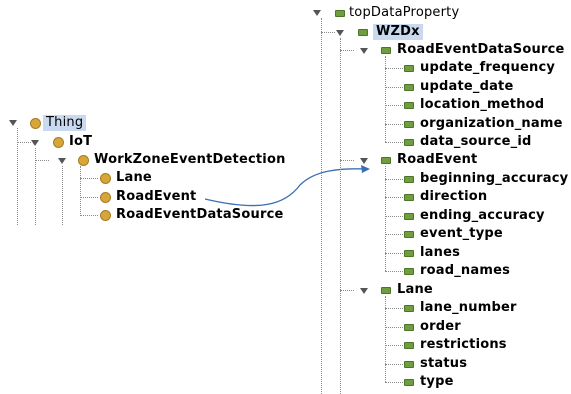 This screenshot has height=394, width=571. Describe the element at coordinates (443, 364) in the screenshot. I see `property-status: status` at that location.